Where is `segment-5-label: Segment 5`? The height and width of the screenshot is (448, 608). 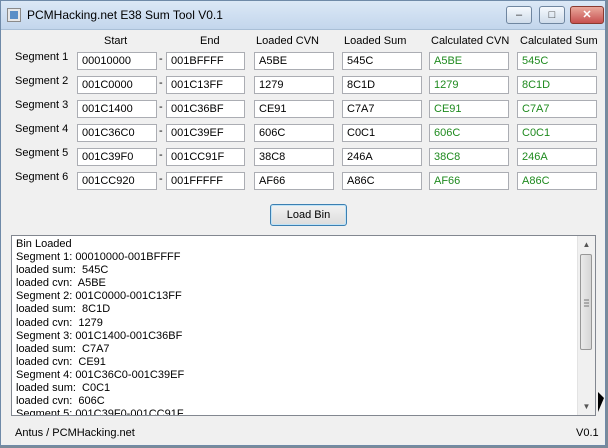 segment-5-label: Segment 5 is located at coordinates (42, 153).